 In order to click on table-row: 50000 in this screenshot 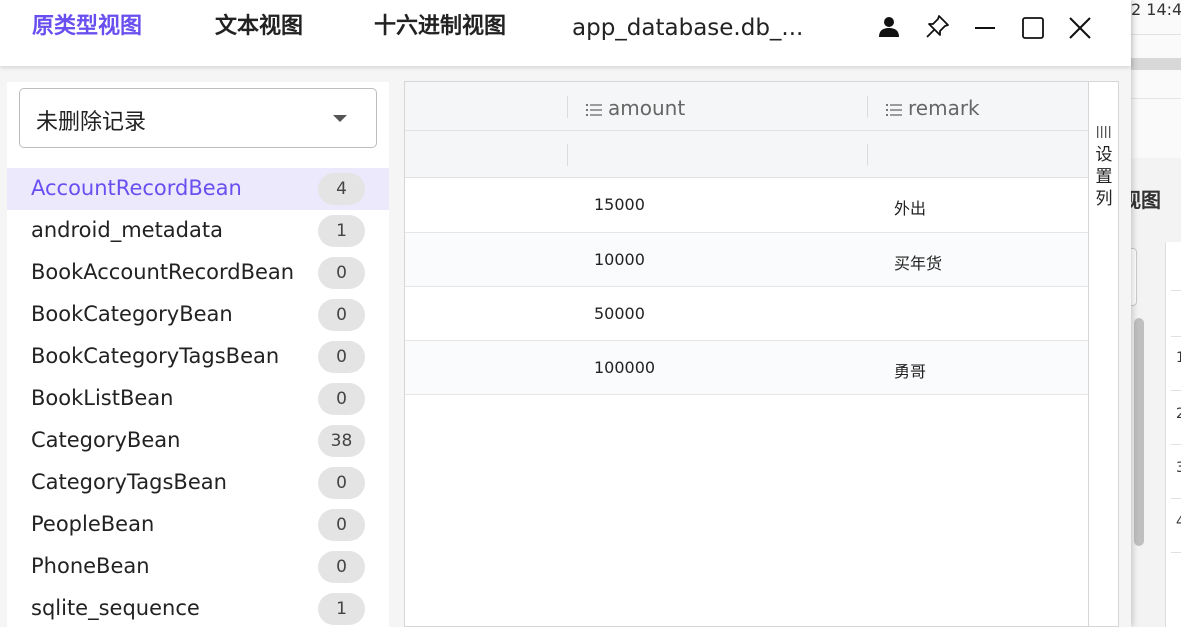, I will do `click(746, 314)`.